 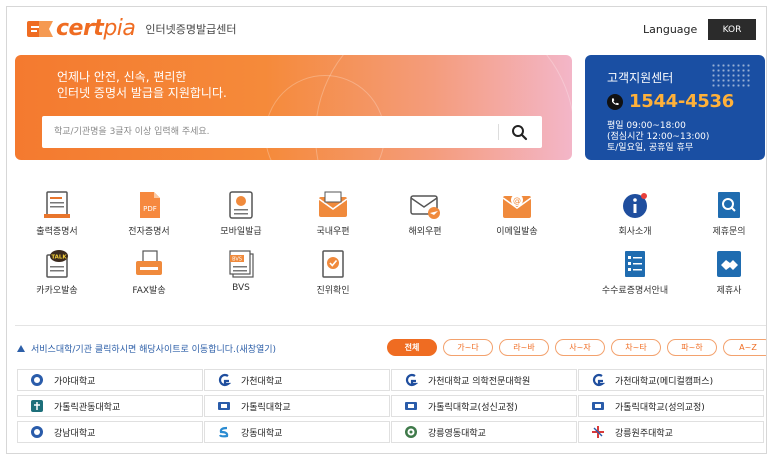 I want to click on menu-partners: 제휴사, so click(x=727, y=272).